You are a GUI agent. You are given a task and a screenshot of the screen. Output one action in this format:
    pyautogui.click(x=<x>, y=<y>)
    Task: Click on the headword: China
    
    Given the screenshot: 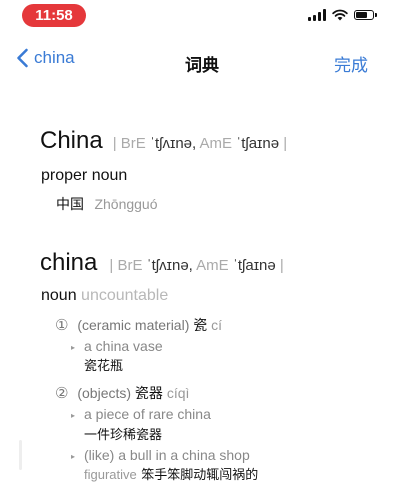 What is the action you would take?
    pyautogui.click(x=71, y=140)
    